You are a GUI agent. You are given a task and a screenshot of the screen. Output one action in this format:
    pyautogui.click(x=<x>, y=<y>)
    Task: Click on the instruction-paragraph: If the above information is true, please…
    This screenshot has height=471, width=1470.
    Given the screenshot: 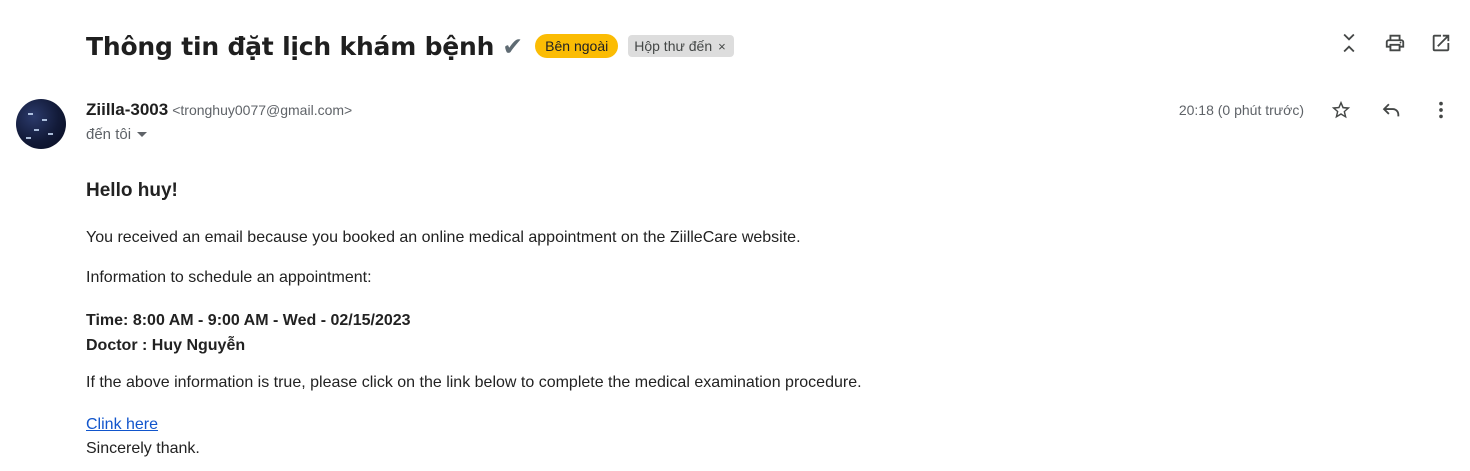 What is the action you would take?
    pyautogui.click(x=474, y=382)
    